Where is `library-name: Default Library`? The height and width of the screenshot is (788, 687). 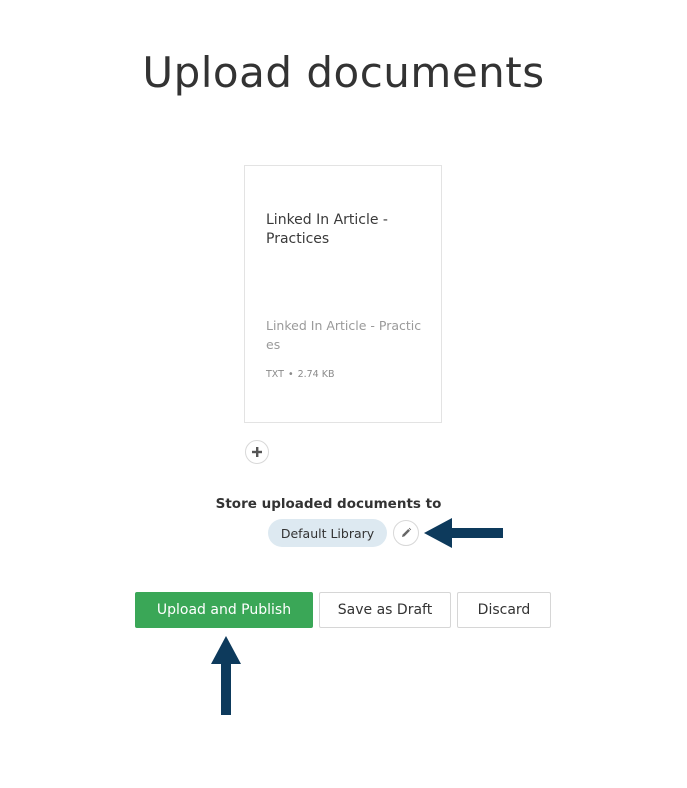 library-name: Default Library is located at coordinates (327, 533).